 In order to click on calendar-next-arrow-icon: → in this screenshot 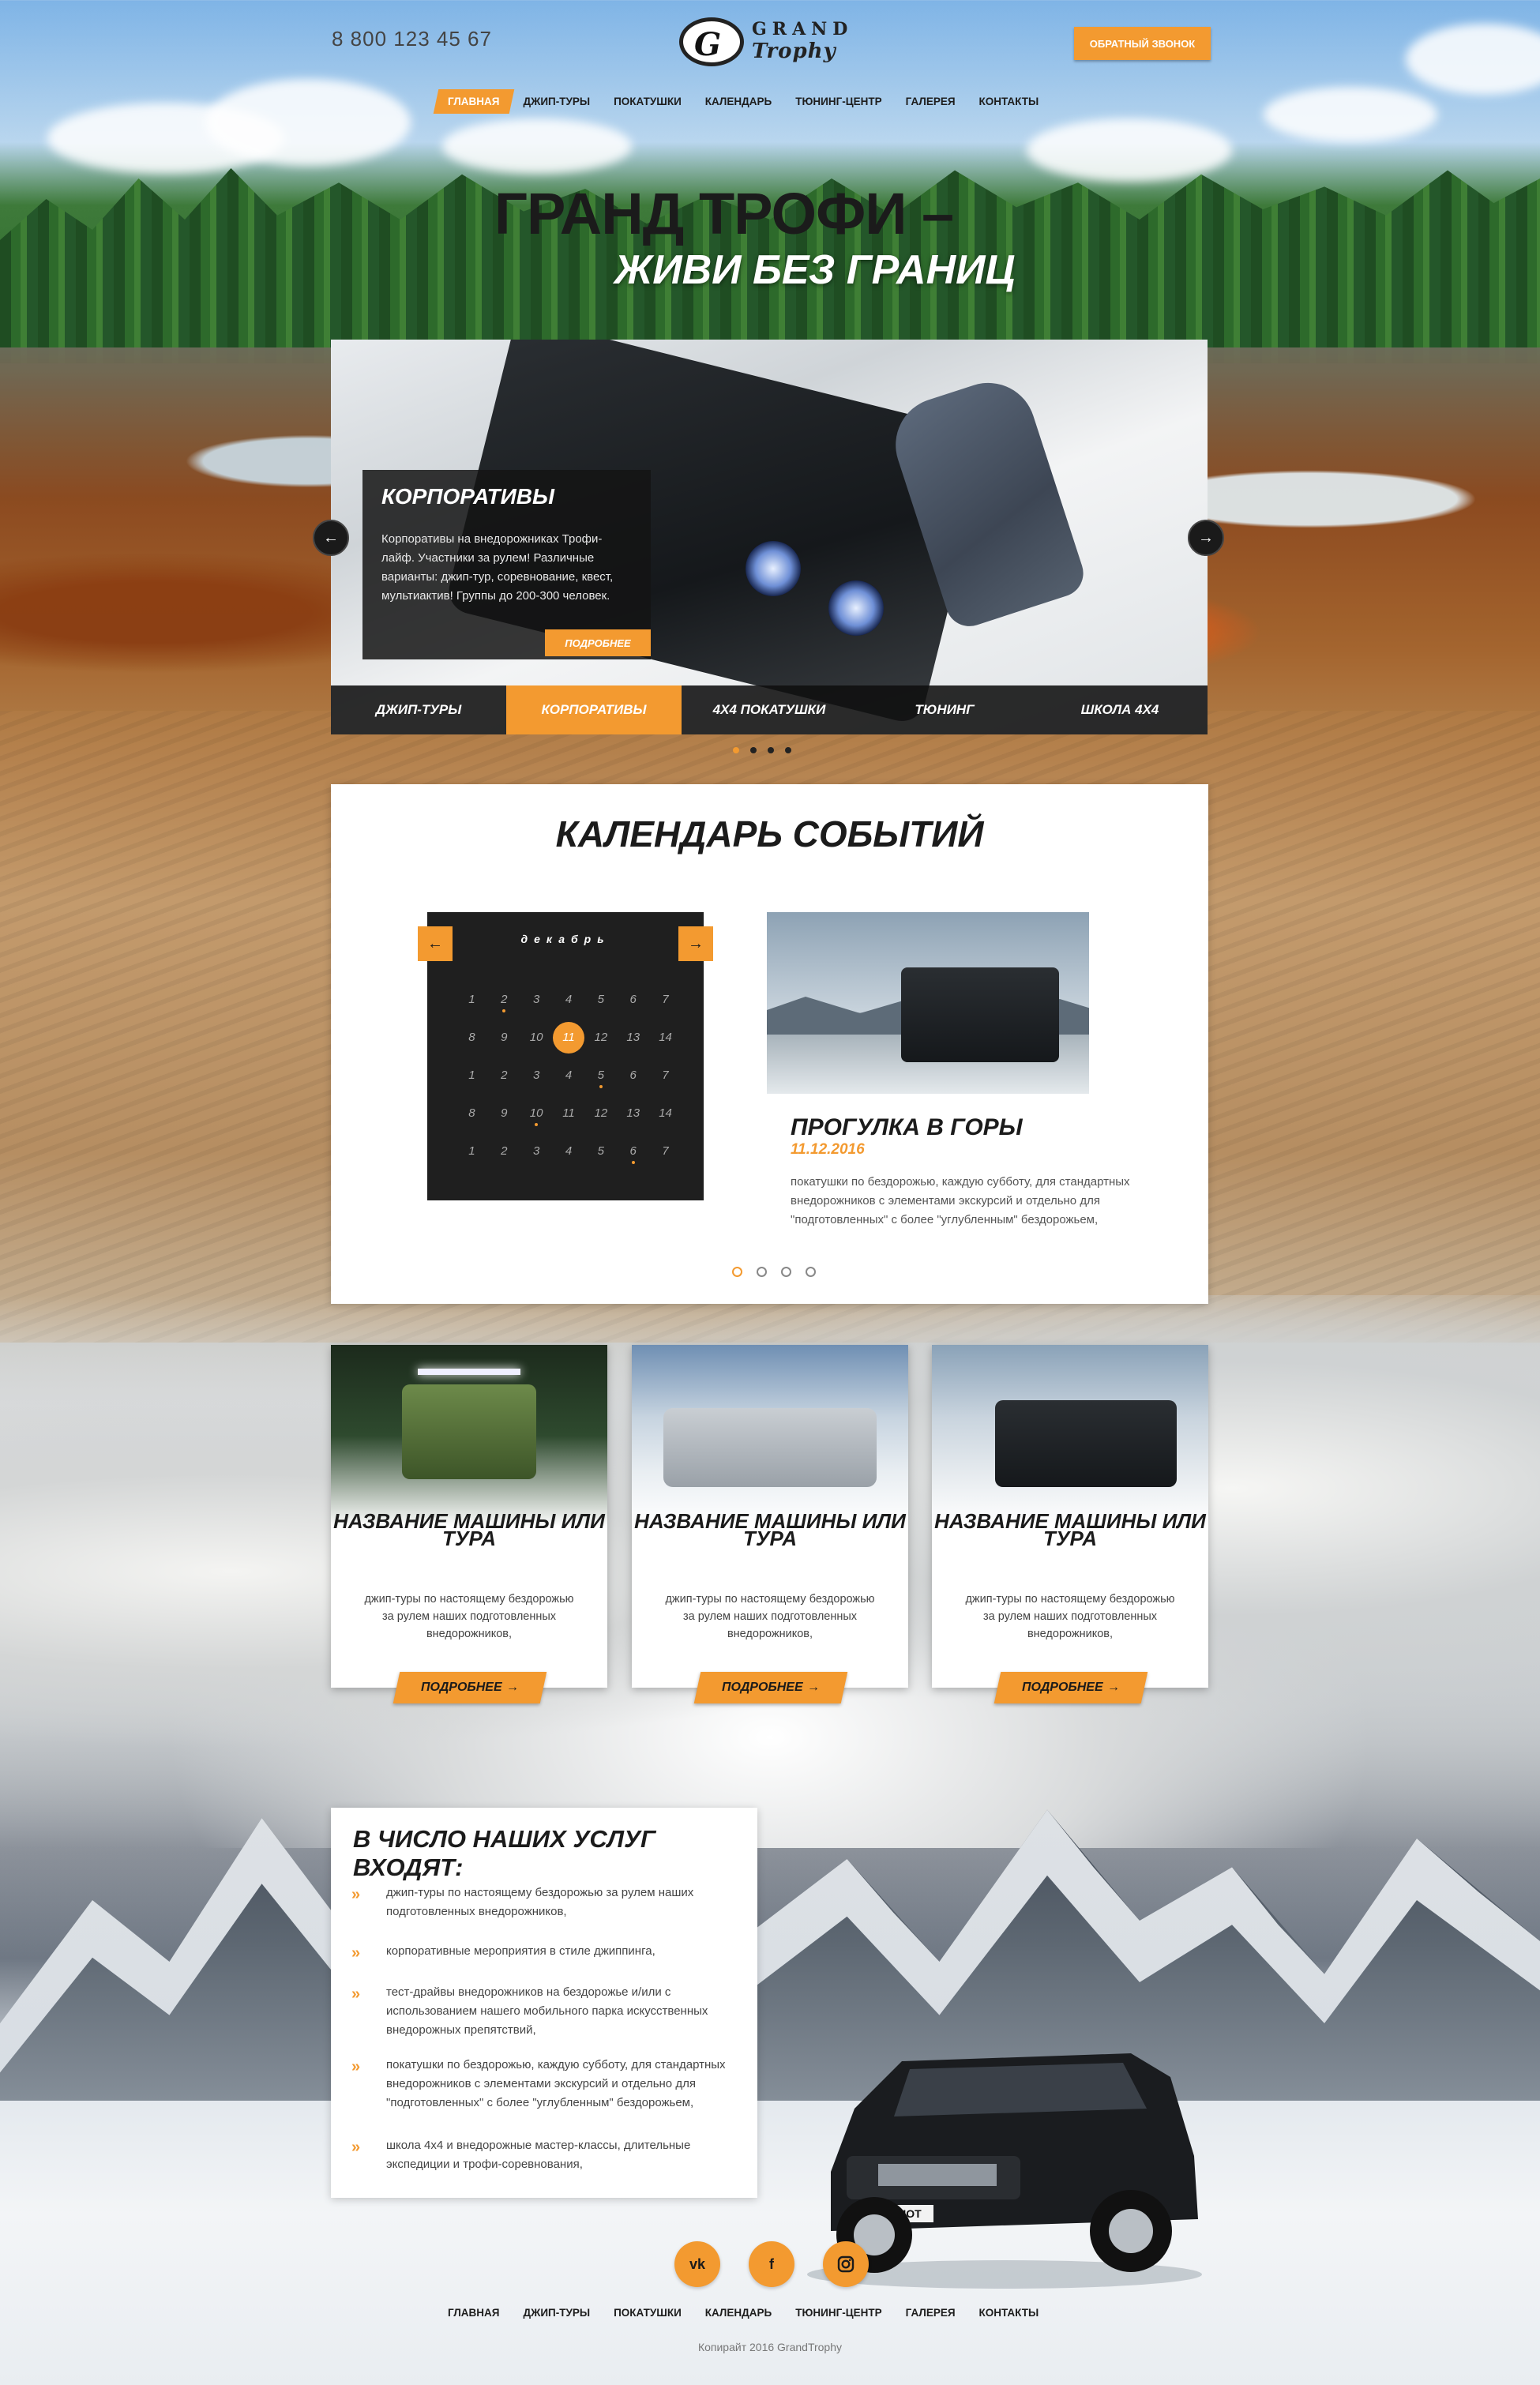, I will do `click(695, 943)`.